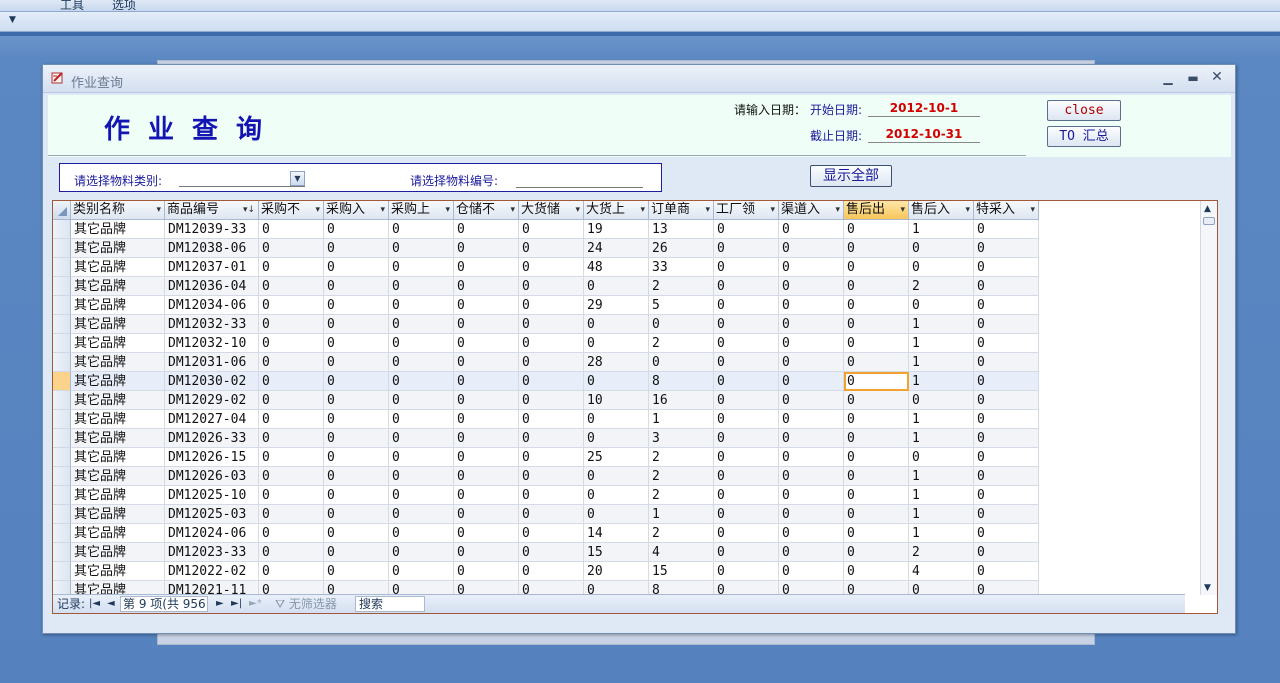 The height and width of the screenshot is (683, 1280). I want to click on table-row: 其它品牌 DM12026-03 0 0 0 0 0 0 2 0 0 0 1 0, so click(555, 476).